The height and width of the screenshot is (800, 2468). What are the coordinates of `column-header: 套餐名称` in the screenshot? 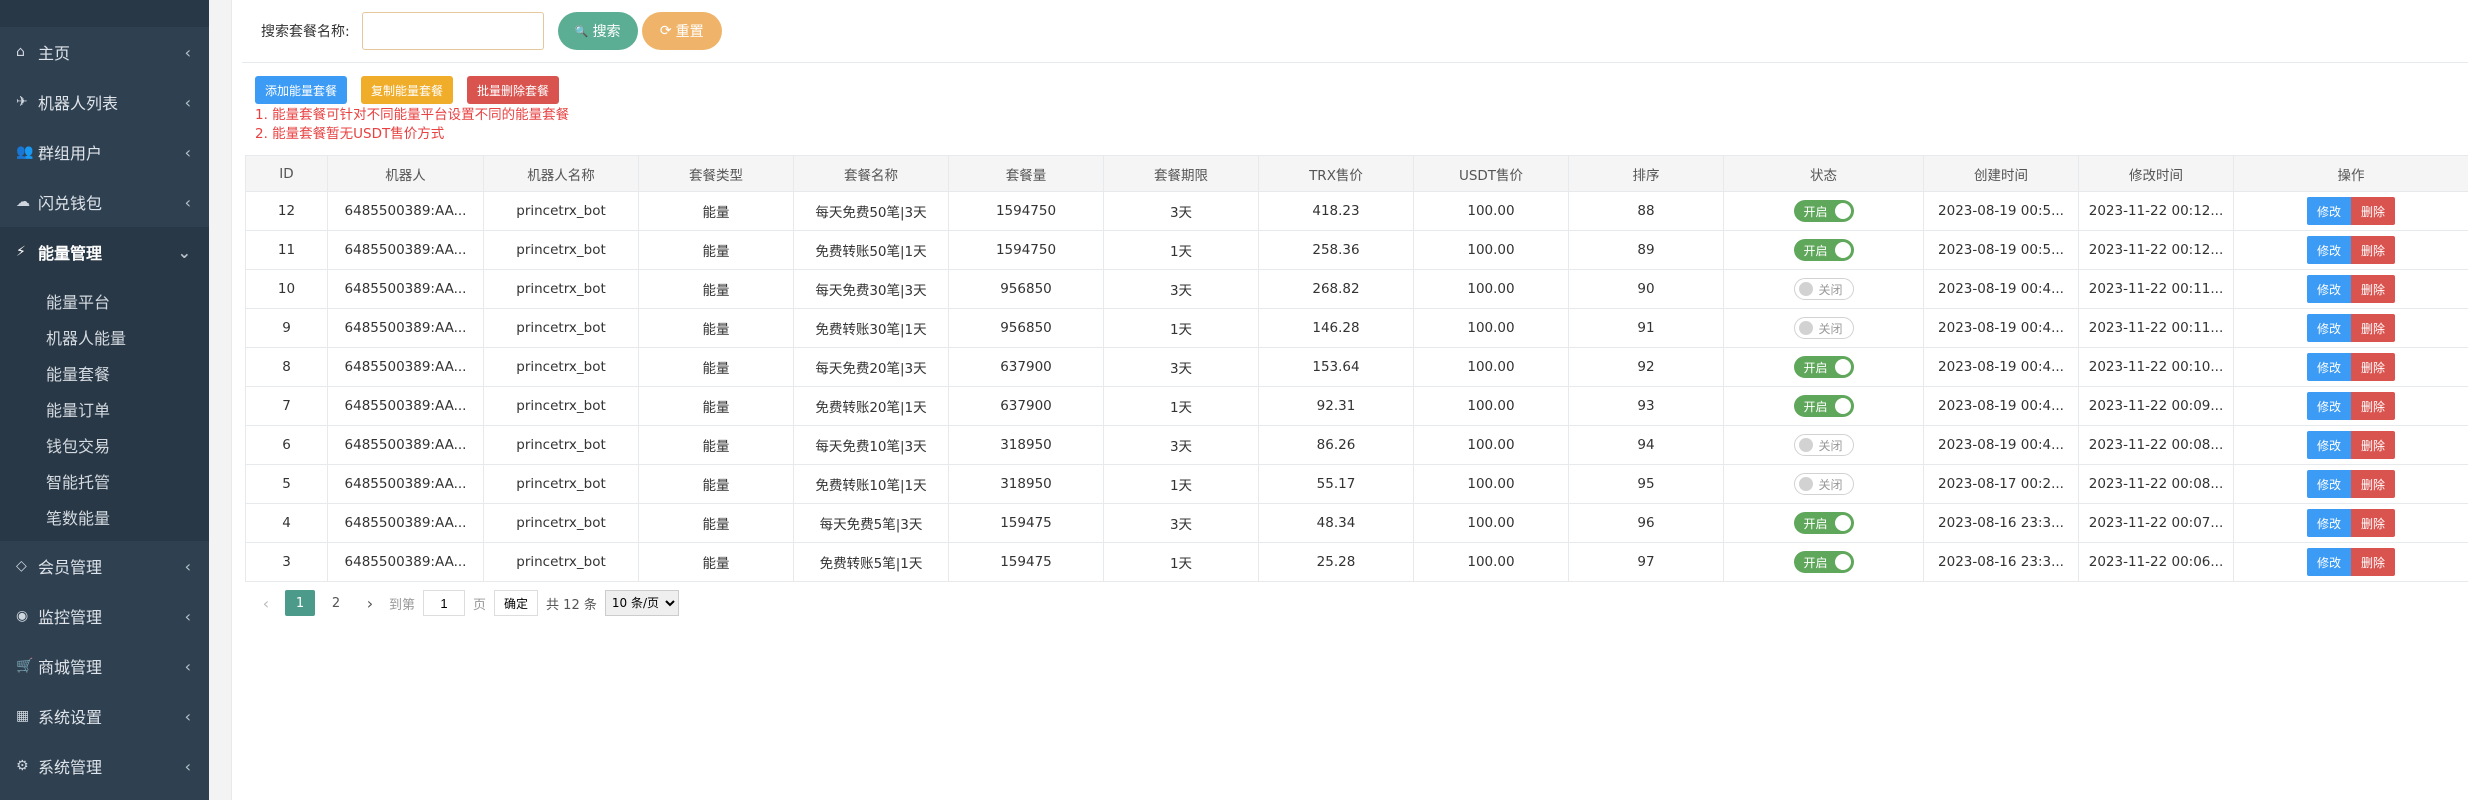 It's located at (871, 173).